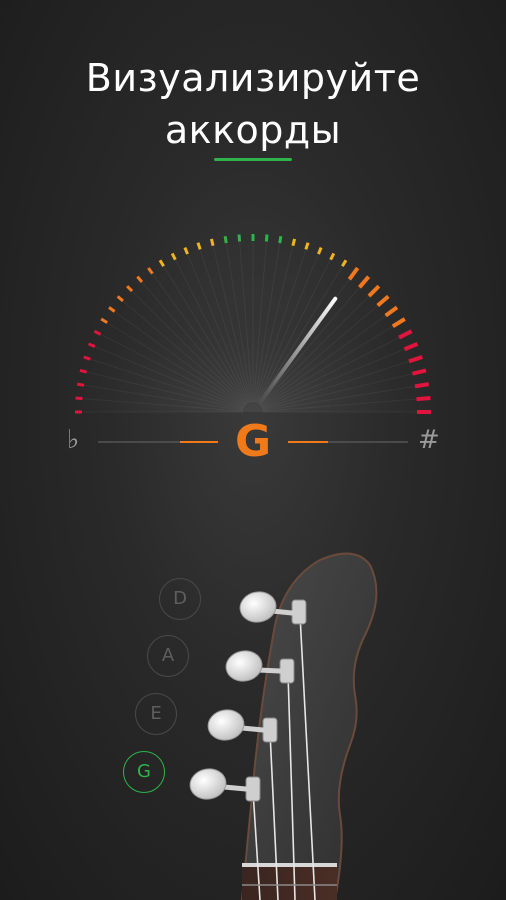  What do you see at coordinates (283, 726) in the screenshot?
I see `guitar-headstock-icon` at bounding box center [283, 726].